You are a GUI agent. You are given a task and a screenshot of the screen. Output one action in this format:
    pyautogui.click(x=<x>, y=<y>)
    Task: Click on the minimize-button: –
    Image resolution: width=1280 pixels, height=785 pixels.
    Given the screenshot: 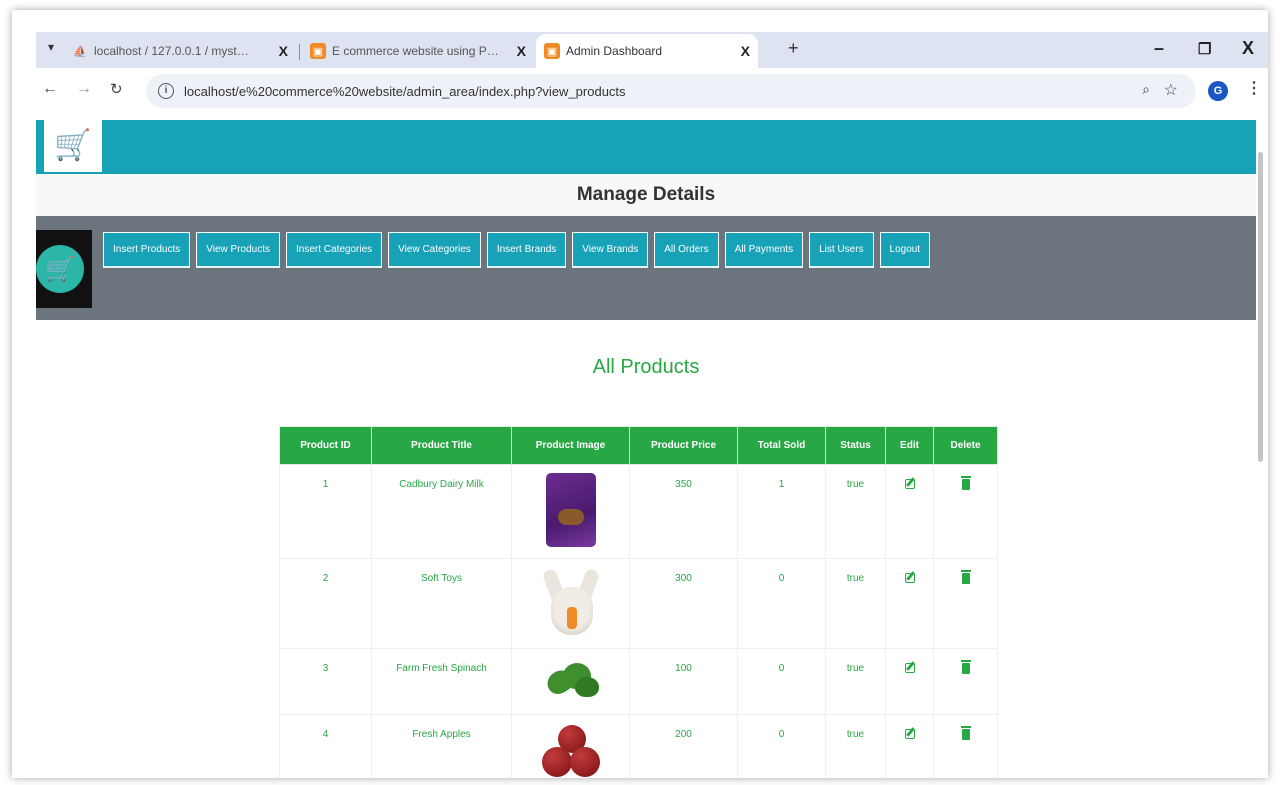 What is the action you would take?
    pyautogui.click(x=1159, y=48)
    